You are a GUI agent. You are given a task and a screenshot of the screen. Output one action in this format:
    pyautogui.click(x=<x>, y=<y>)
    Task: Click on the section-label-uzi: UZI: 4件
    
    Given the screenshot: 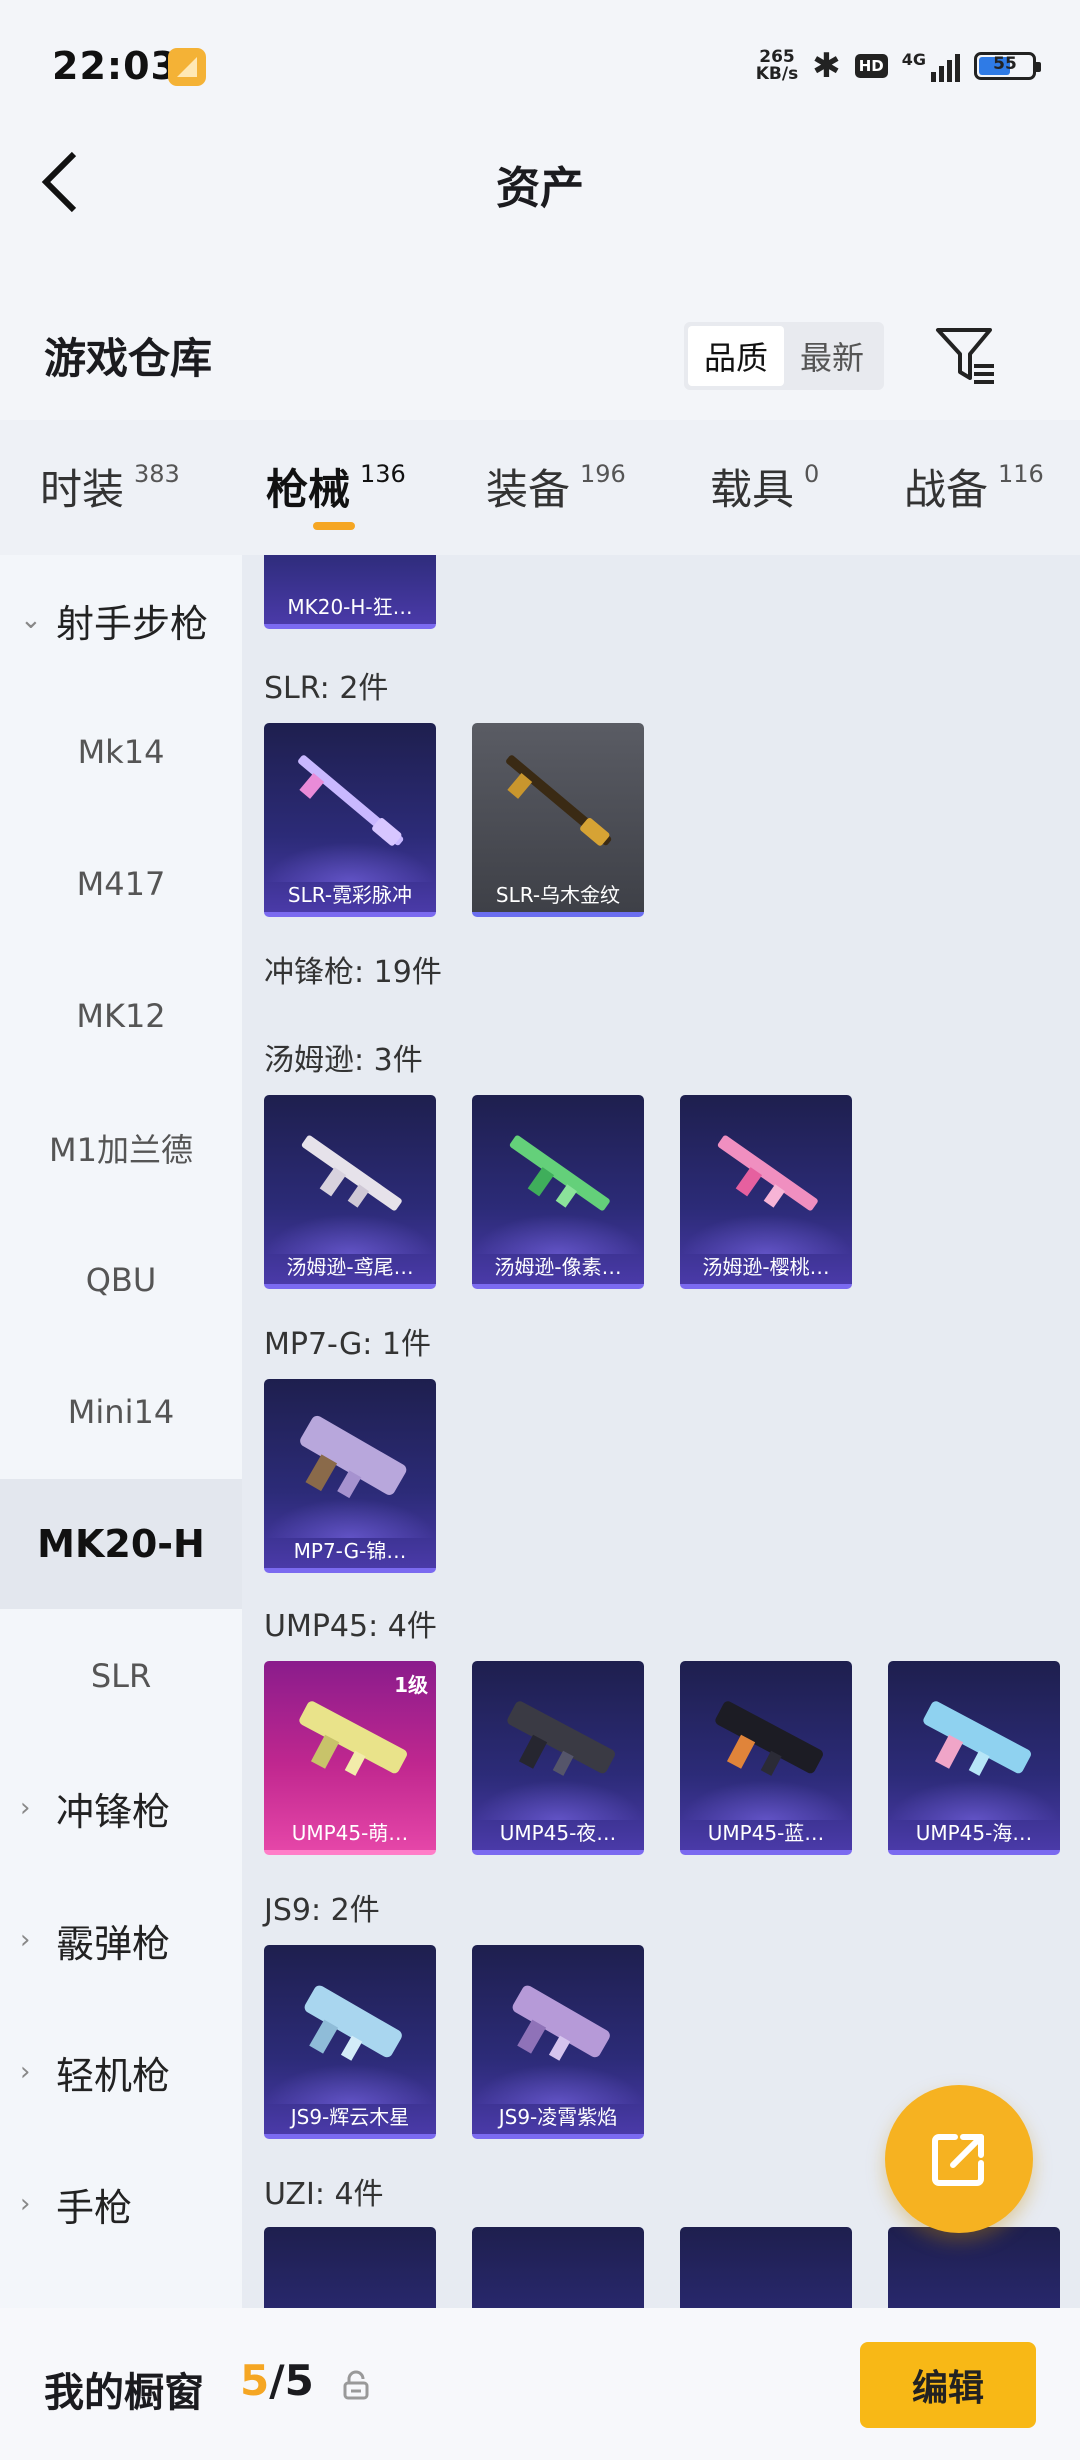 What is the action you would take?
    pyautogui.click(x=324, y=2194)
    